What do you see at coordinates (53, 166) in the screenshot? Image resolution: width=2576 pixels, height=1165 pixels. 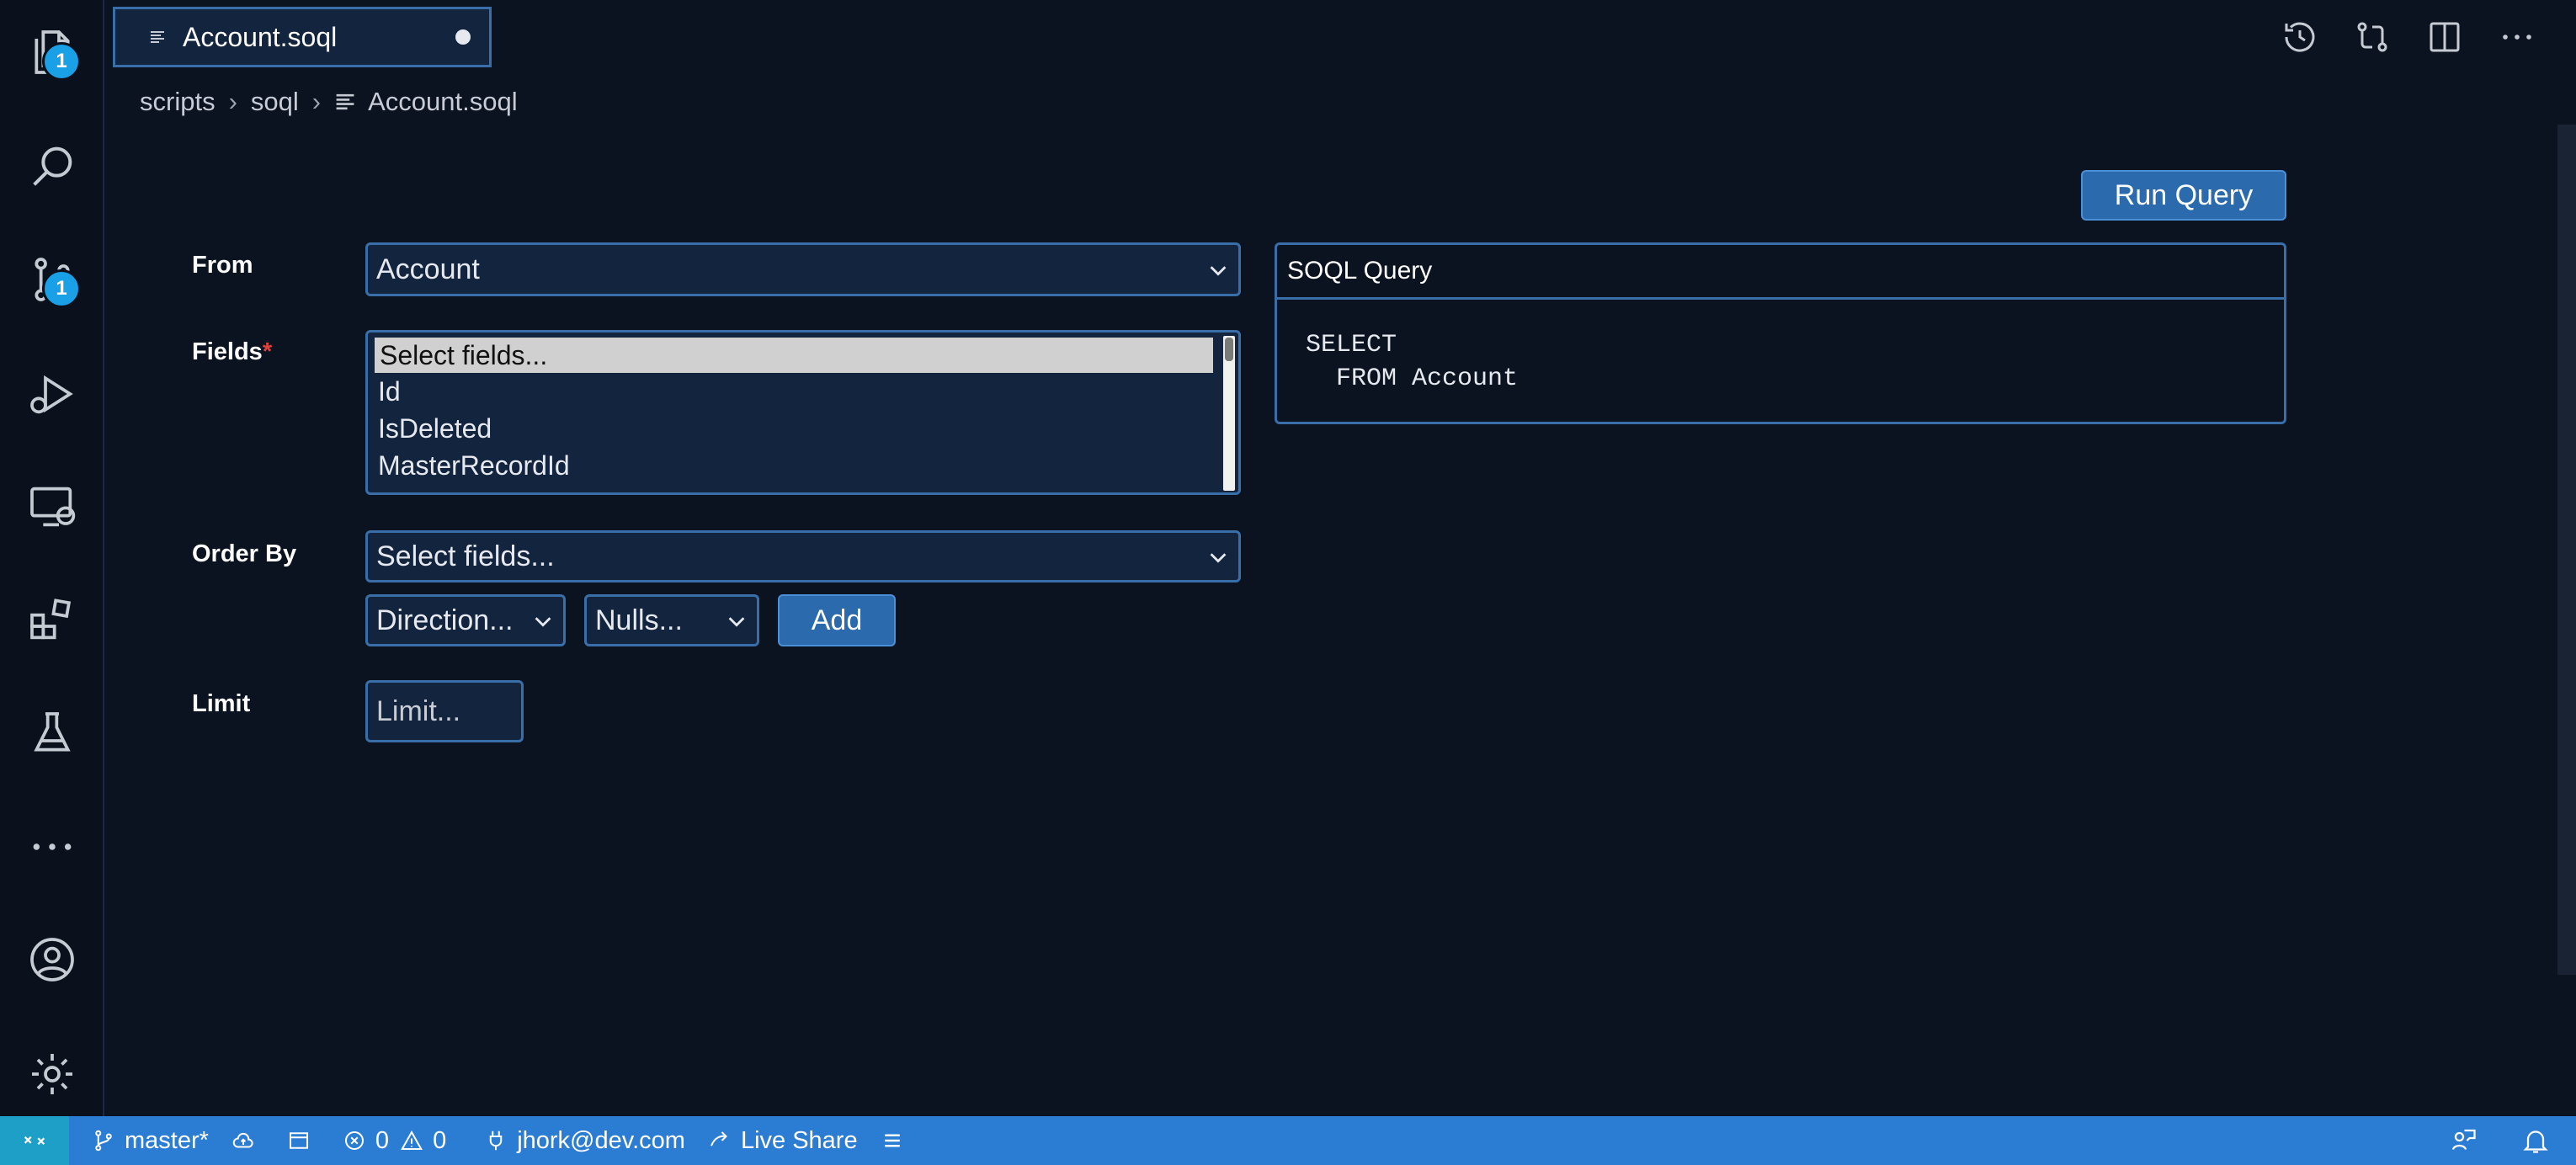 I see `search-icon` at bounding box center [53, 166].